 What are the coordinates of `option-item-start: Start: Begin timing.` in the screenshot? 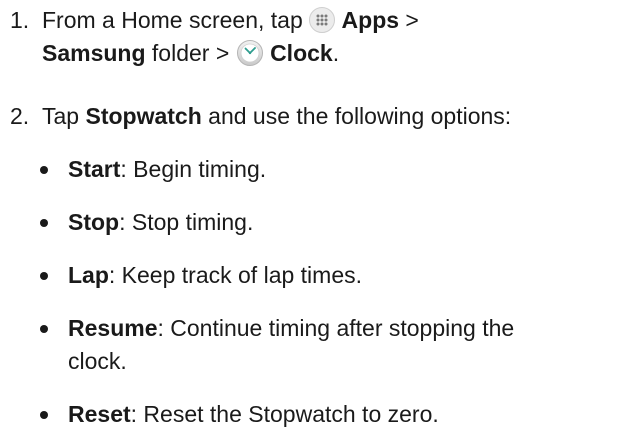 It's located at (299, 170).